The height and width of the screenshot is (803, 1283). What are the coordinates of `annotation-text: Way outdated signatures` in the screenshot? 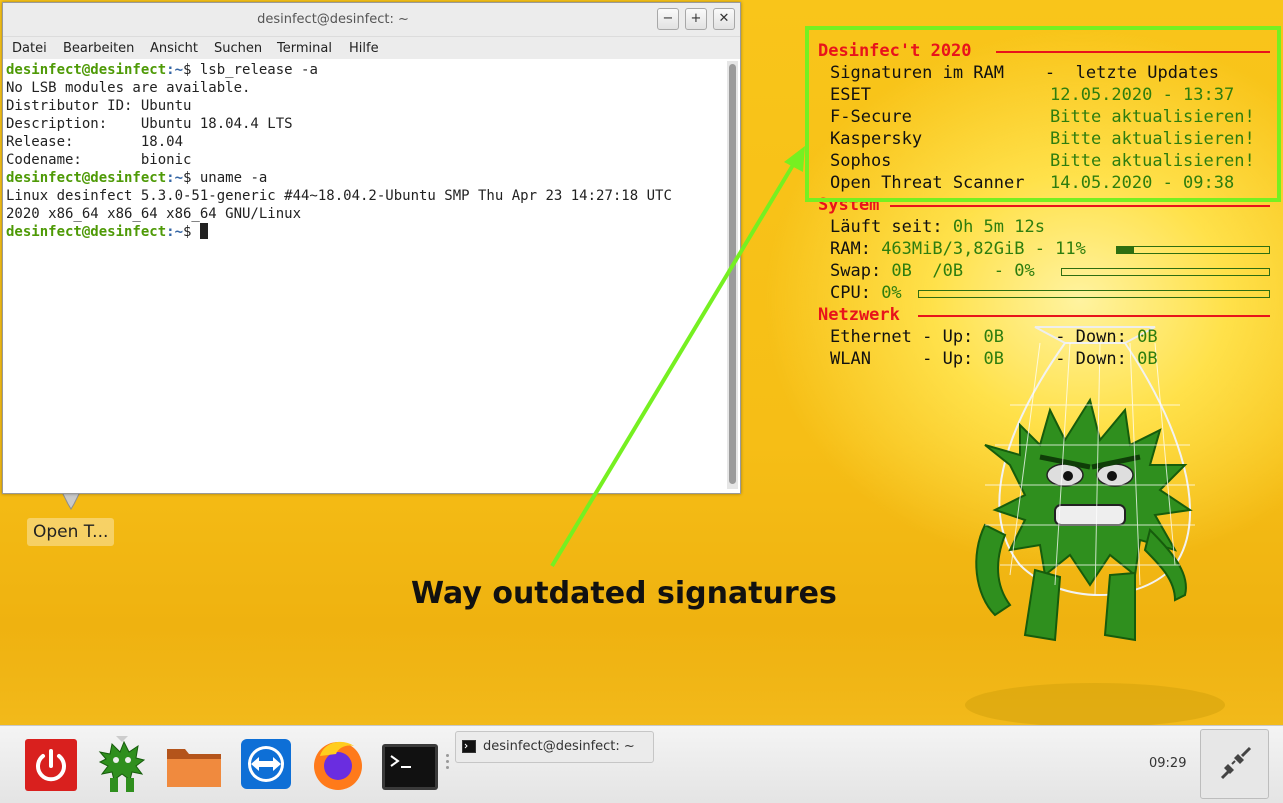 It's located at (624, 593).